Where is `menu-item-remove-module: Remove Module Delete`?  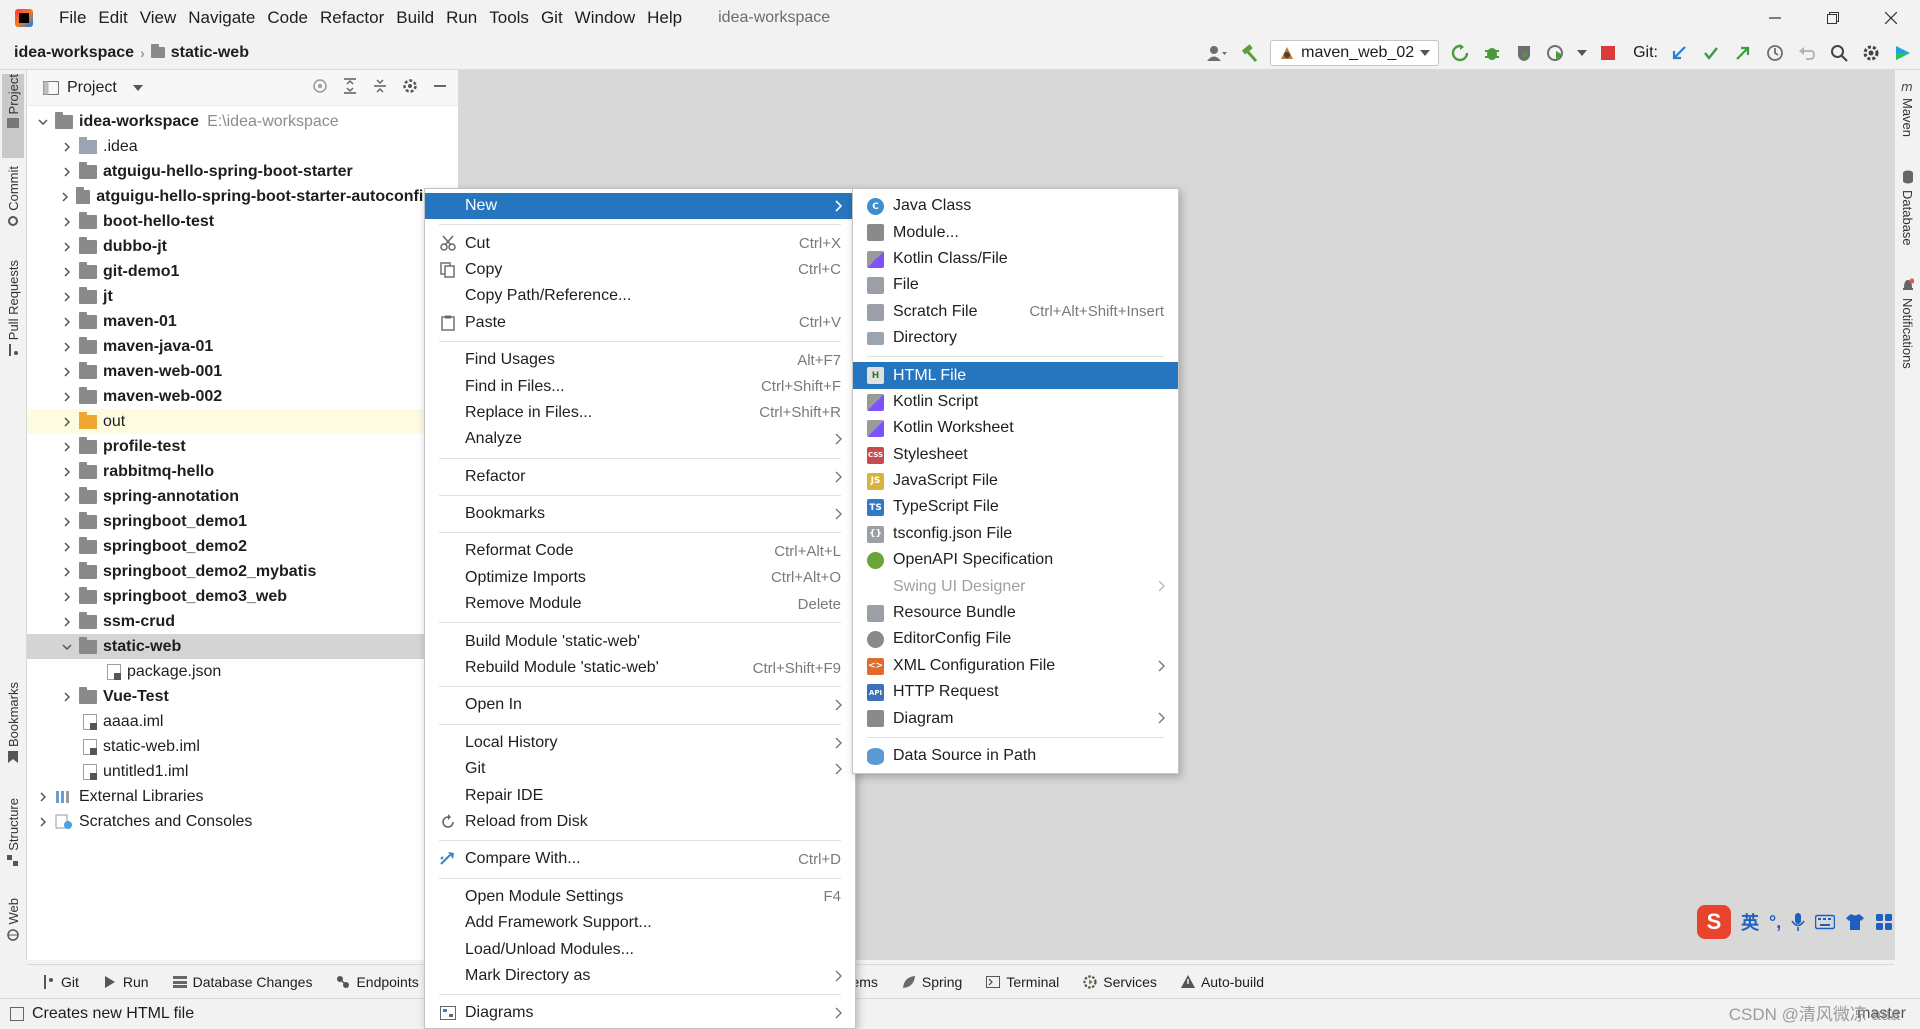 menu-item-remove-module: Remove Module Delete is located at coordinates (640, 604).